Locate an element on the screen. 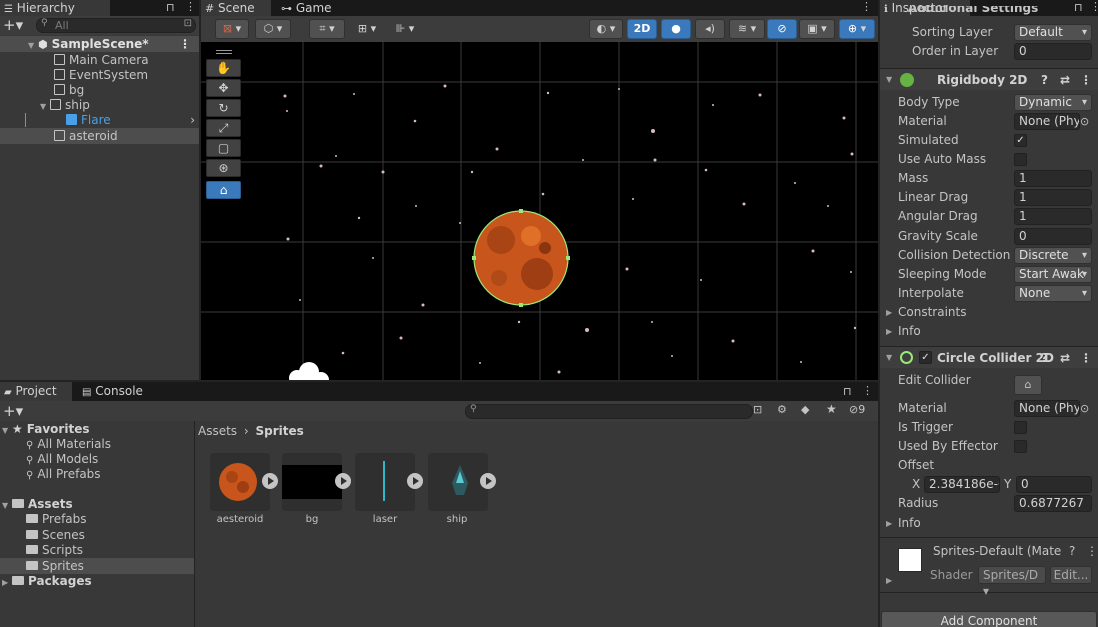  collider-info-foldout: ▶ Info is located at coordinates (992, 523).